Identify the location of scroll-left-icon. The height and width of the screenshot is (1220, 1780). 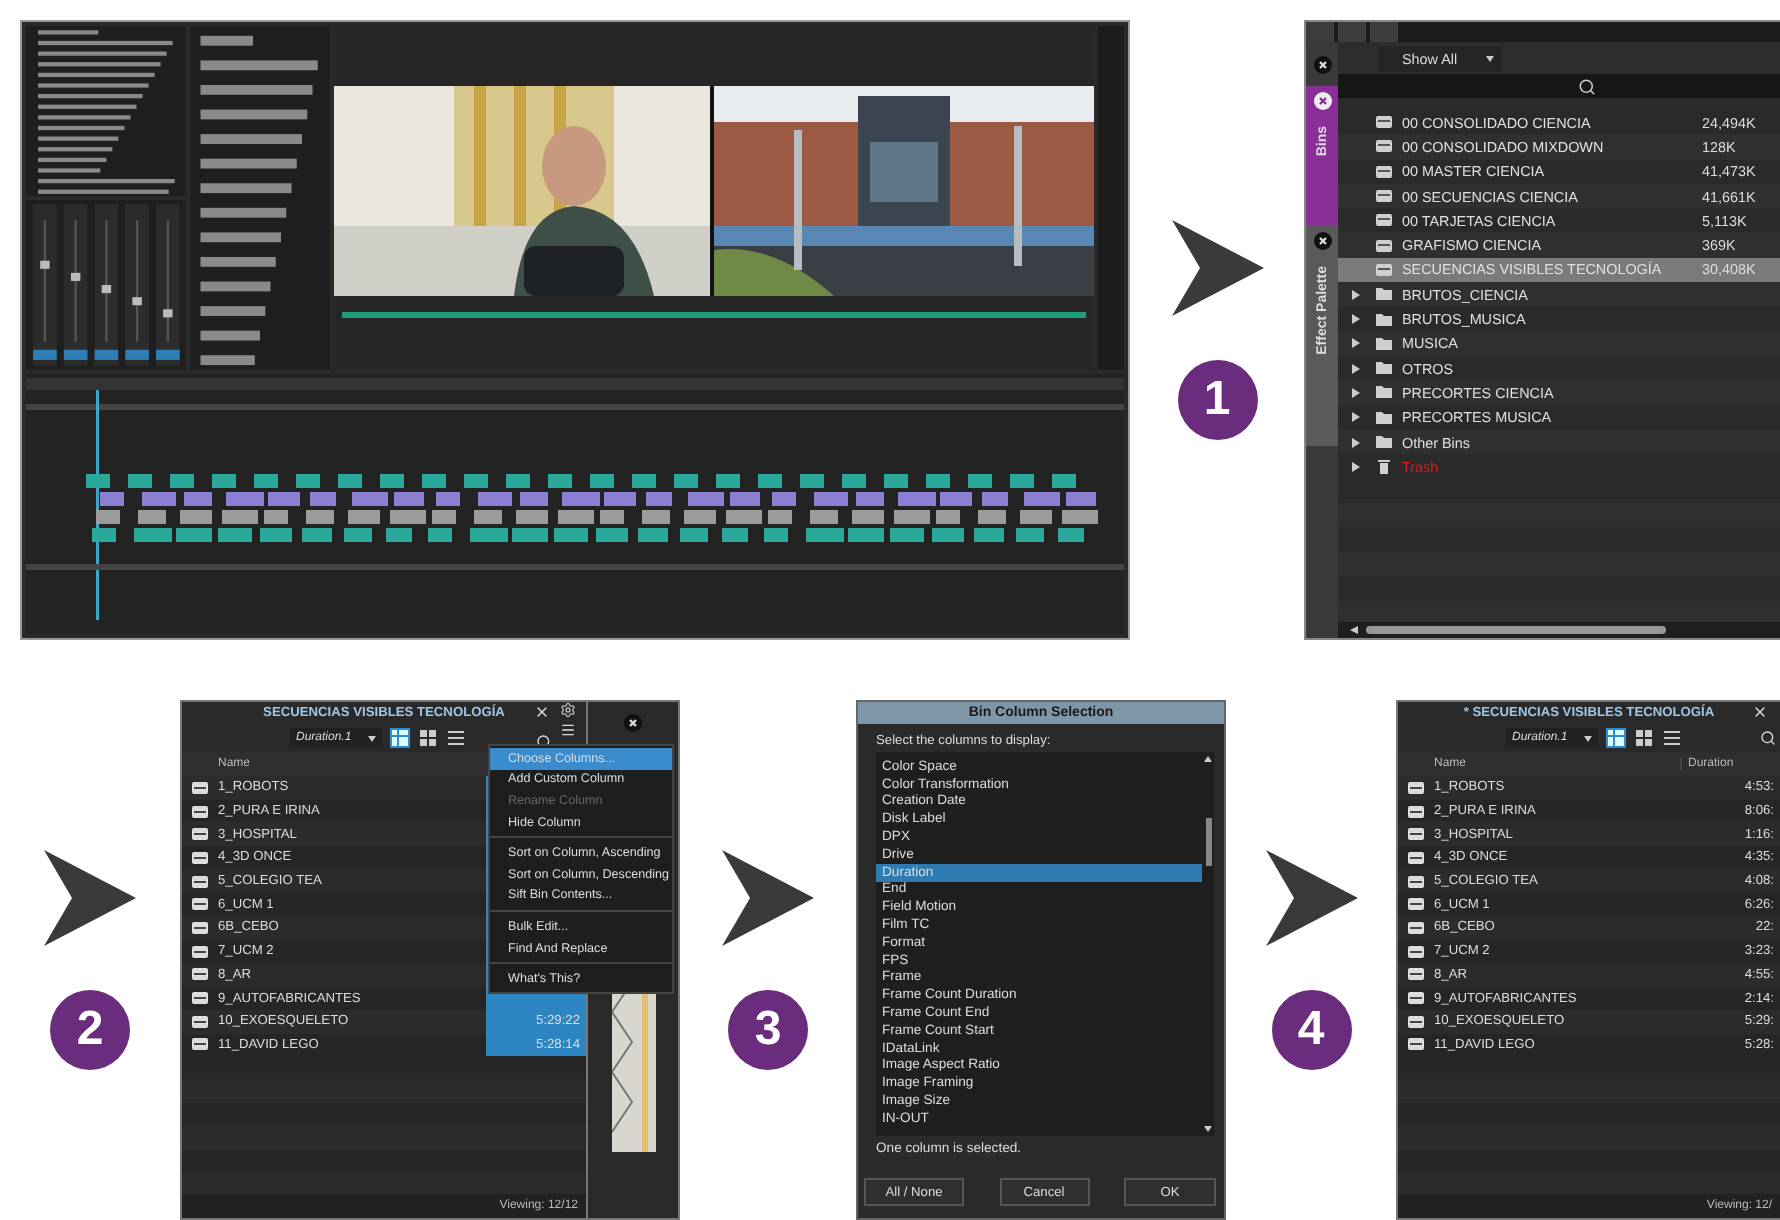
(1354, 630).